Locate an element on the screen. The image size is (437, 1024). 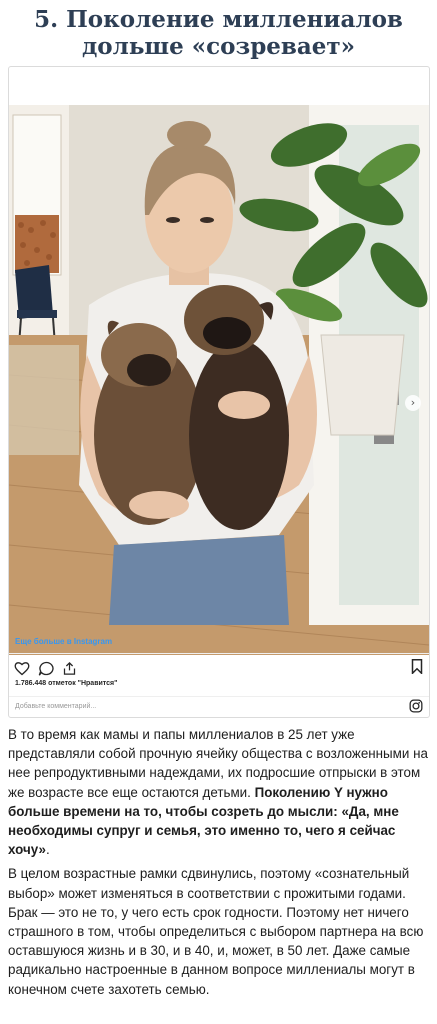
bookmark-icon is located at coordinates (417, 666).